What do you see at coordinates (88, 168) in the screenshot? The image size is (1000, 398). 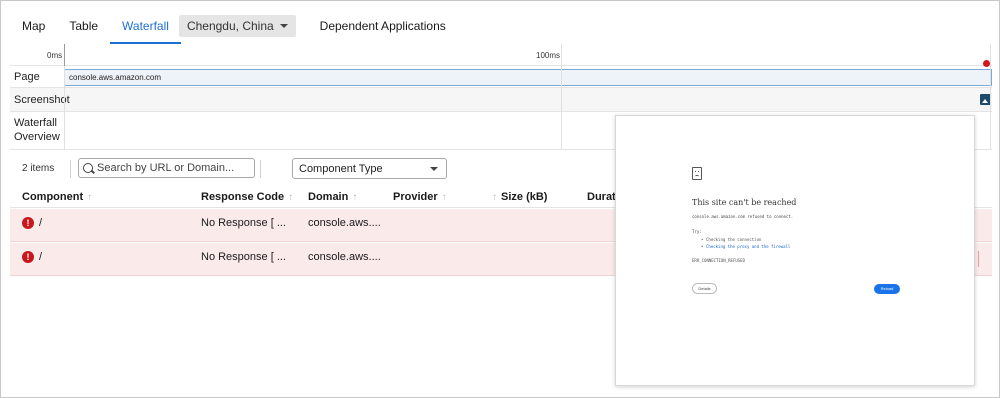 I see `search-icon` at bounding box center [88, 168].